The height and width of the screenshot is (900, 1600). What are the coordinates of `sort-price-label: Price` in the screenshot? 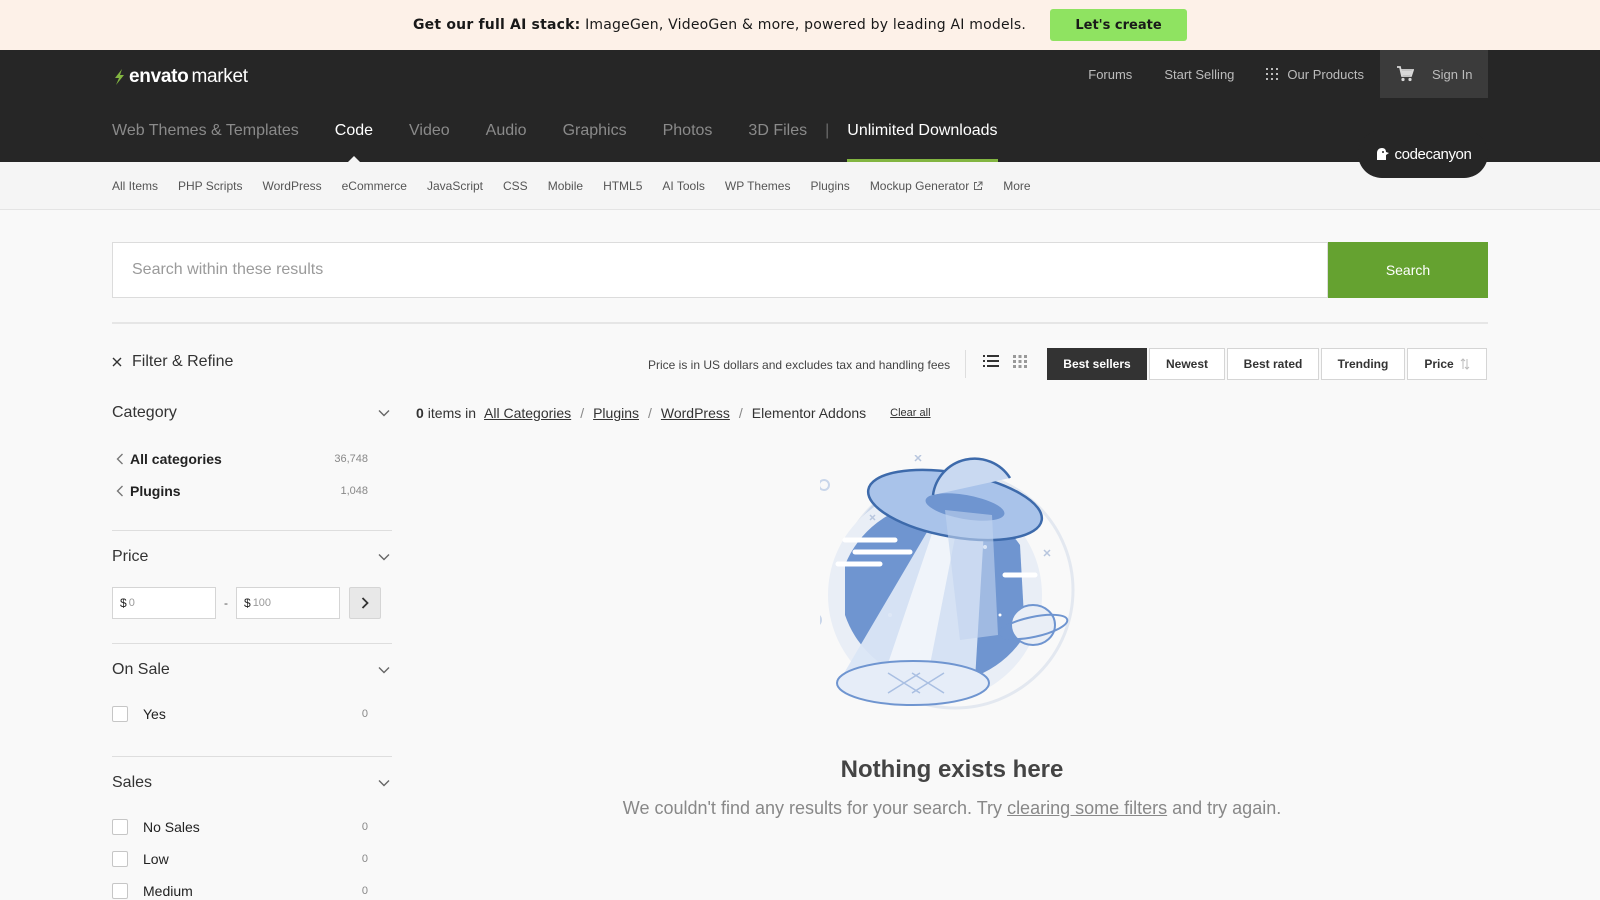 It's located at (1439, 364).